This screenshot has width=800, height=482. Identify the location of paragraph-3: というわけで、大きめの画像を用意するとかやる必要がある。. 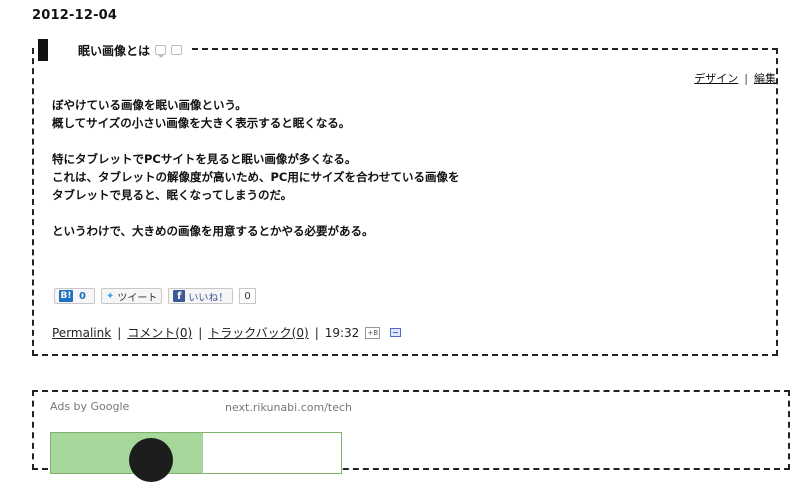
(402, 231).